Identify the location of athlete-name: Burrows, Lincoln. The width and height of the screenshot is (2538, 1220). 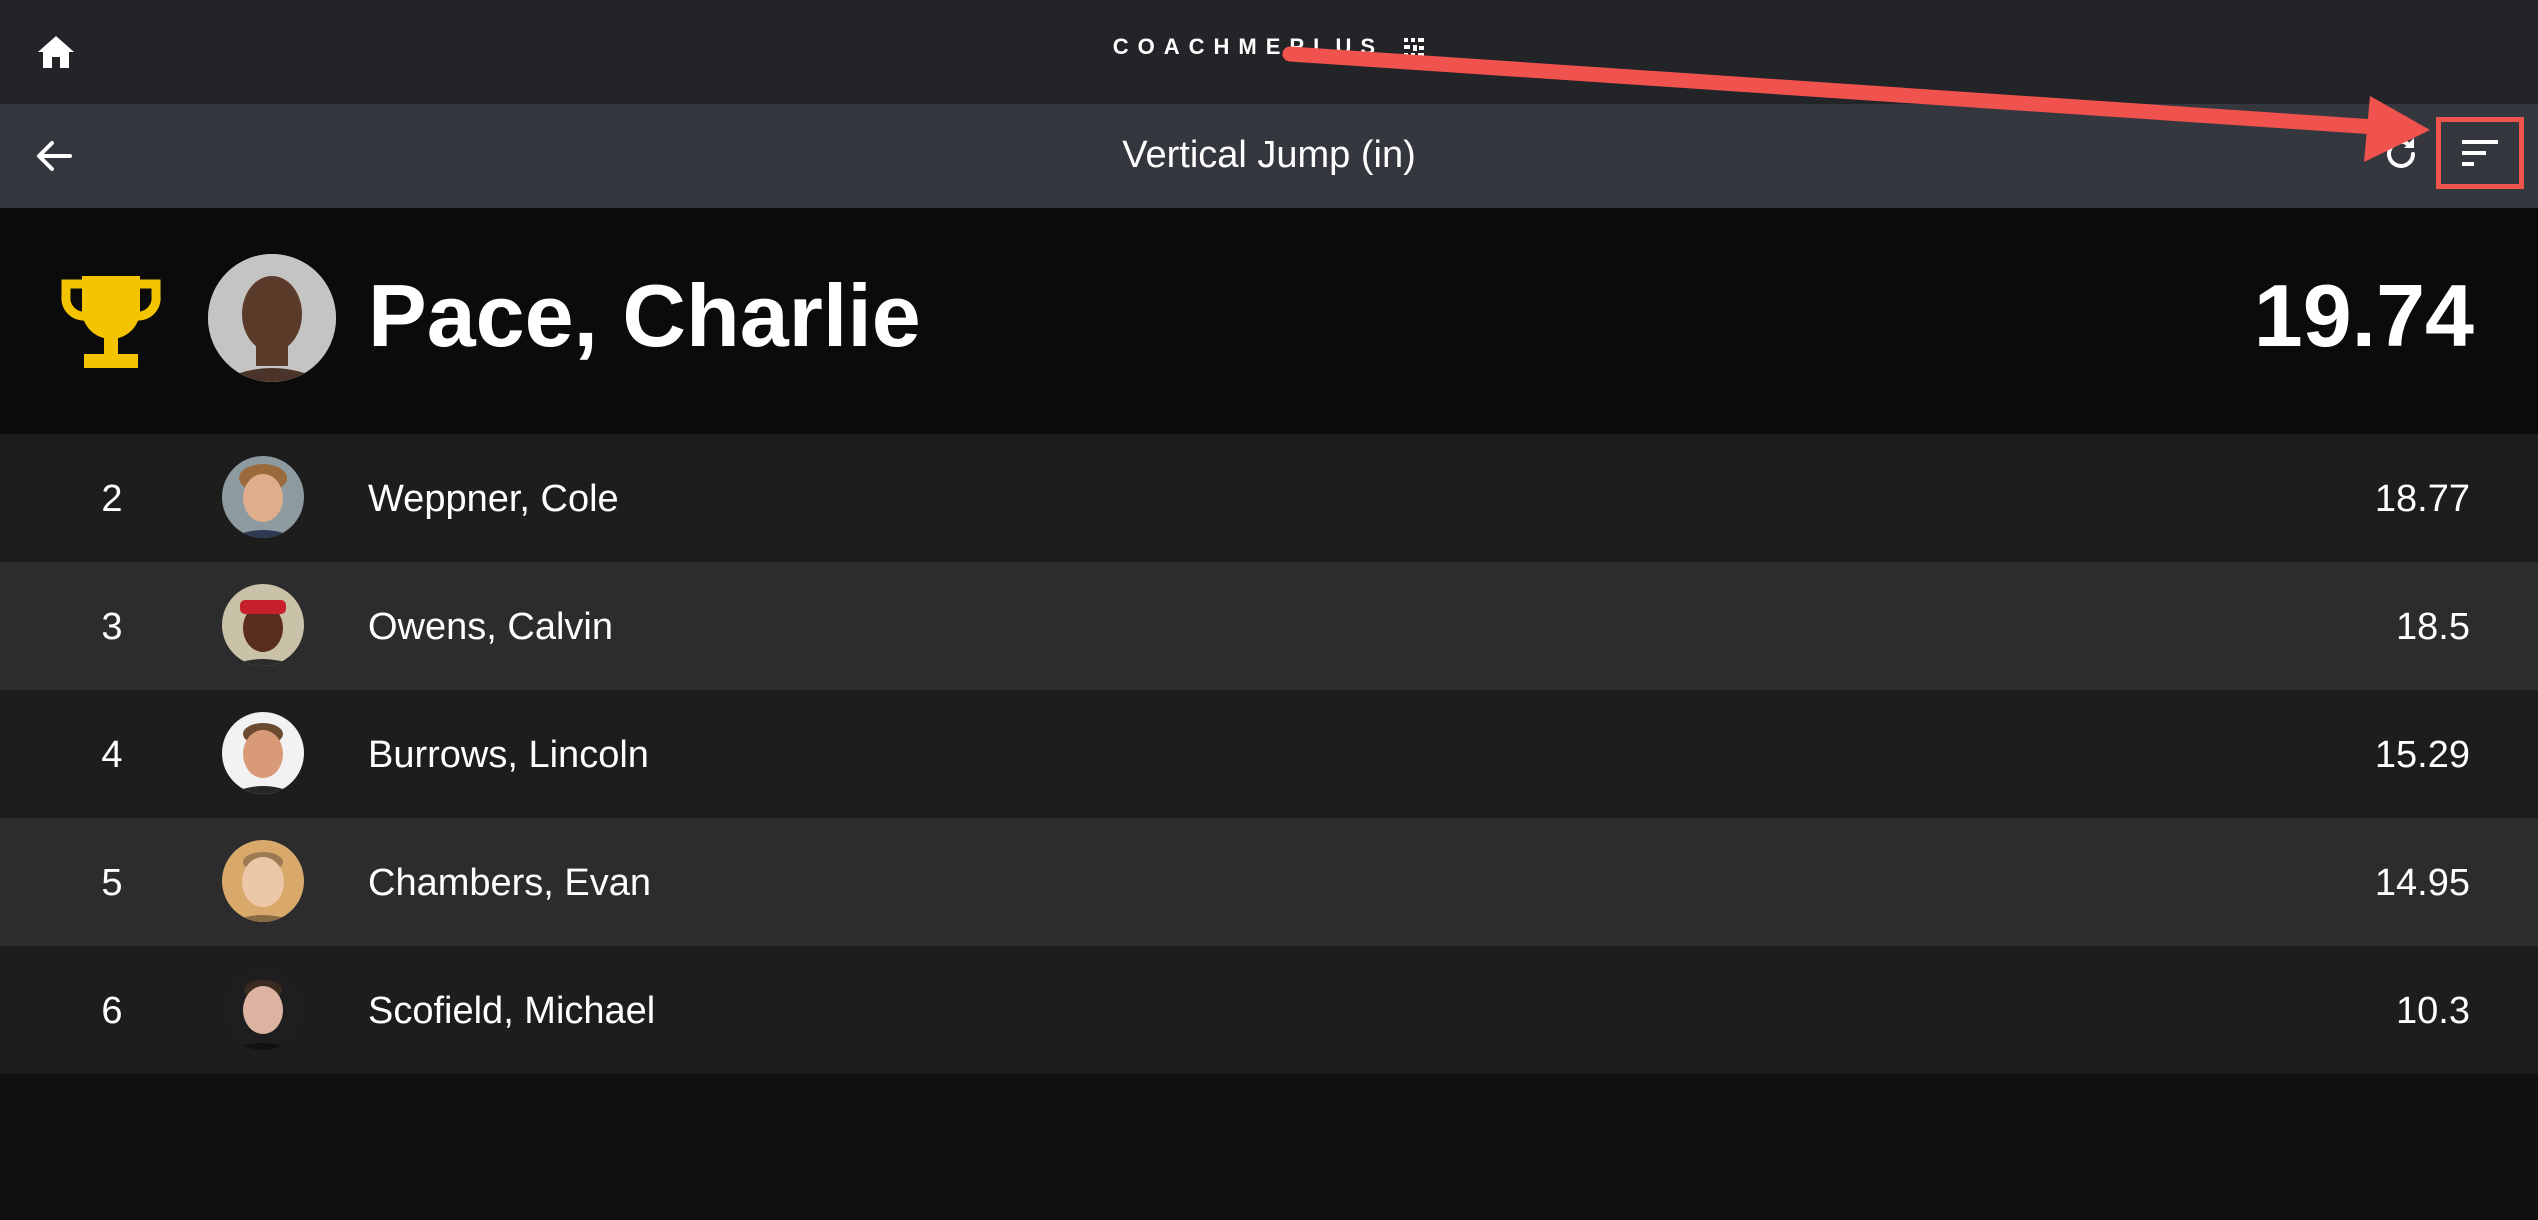
(508, 755).